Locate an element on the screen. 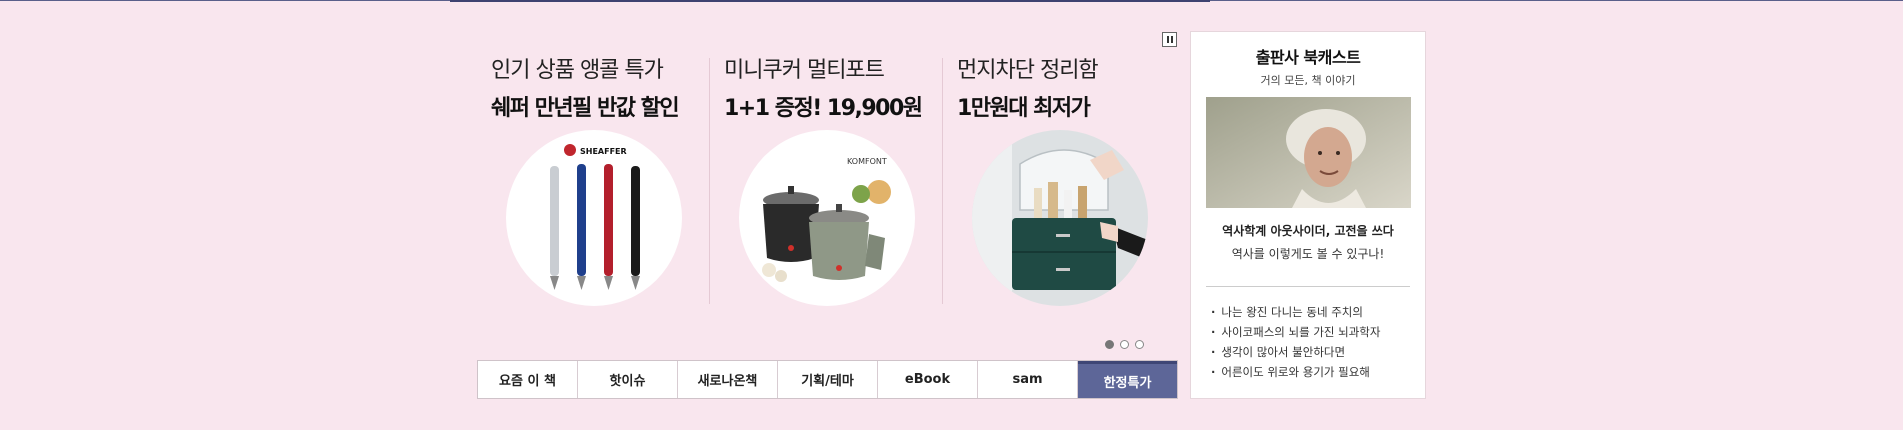 This screenshot has width=1903, height=430. tab-sam: sam is located at coordinates (1028, 379).